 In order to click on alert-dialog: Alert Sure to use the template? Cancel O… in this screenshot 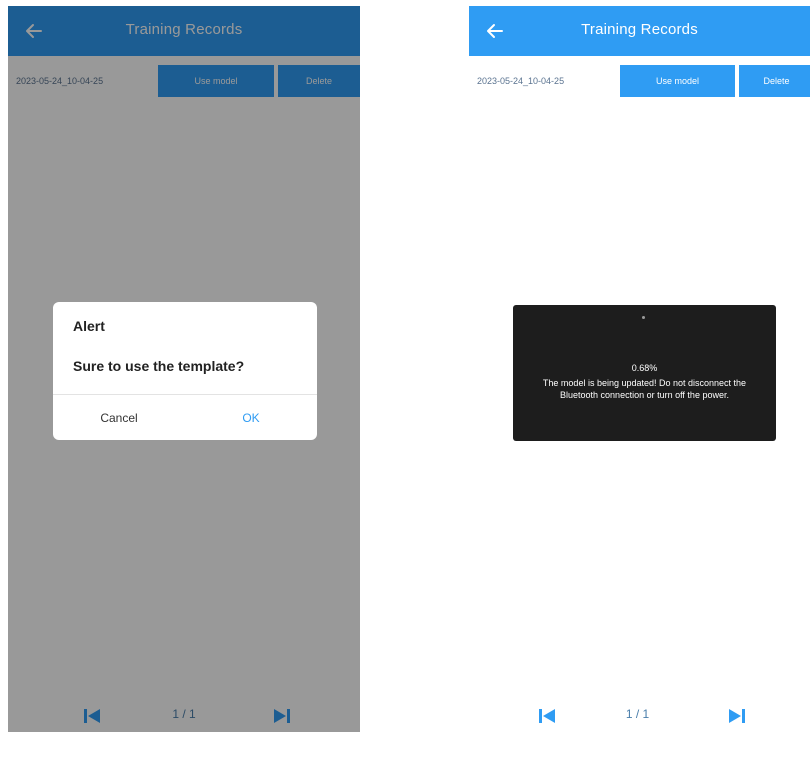, I will do `click(185, 371)`.